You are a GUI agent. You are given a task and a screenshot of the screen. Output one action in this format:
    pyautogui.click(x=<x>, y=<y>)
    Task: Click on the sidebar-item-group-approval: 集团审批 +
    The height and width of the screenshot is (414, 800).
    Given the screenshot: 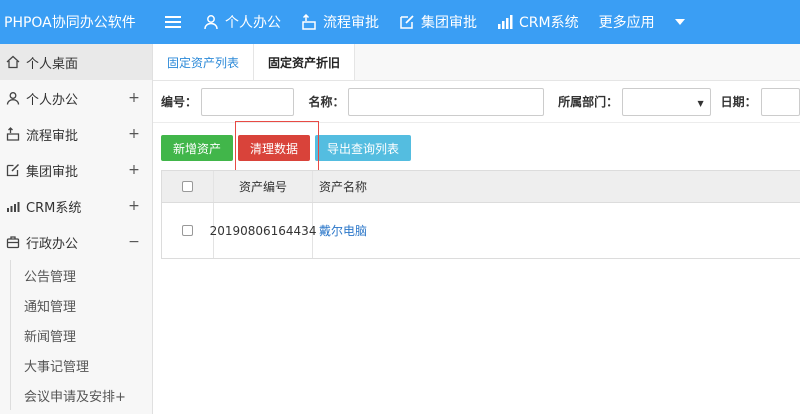 What is the action you would take?
    pyautogui.click(x=76, y=170)
    